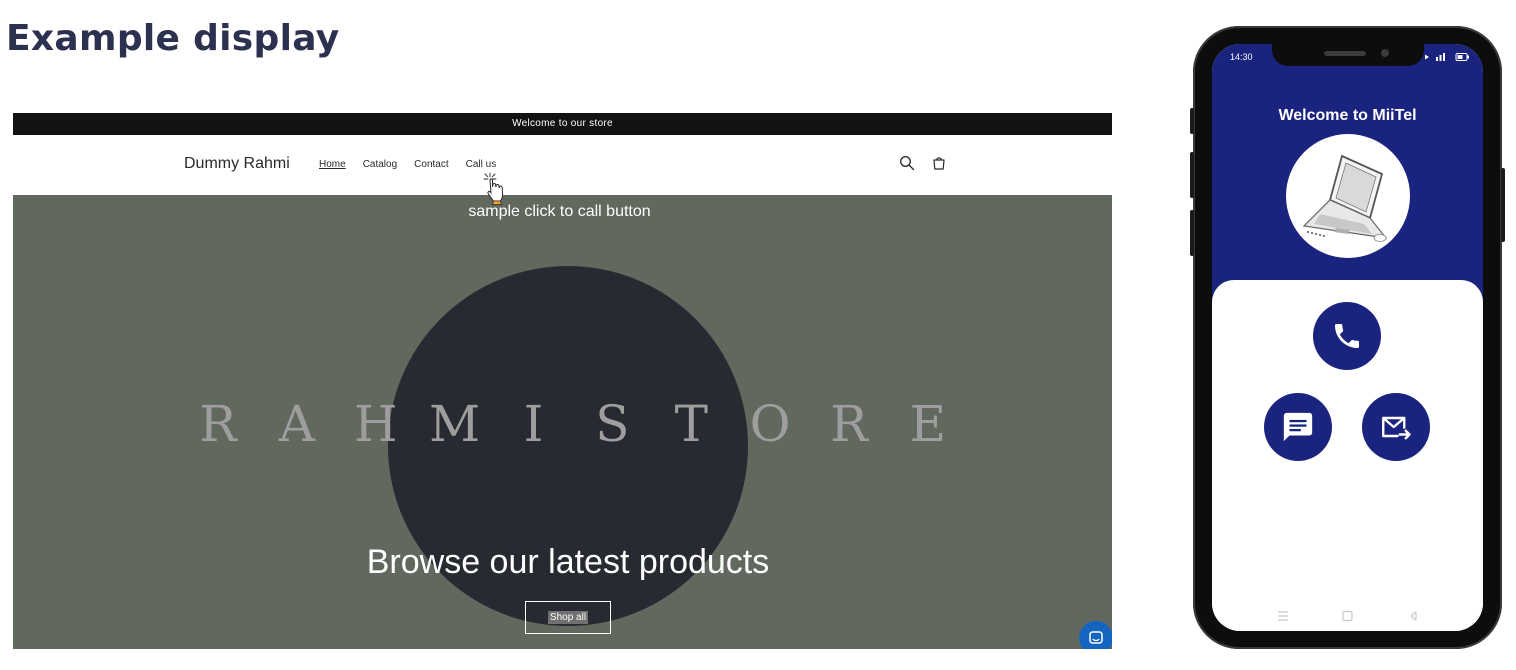  I want to click on shop-all-button: Shop all, so click(568, 617).